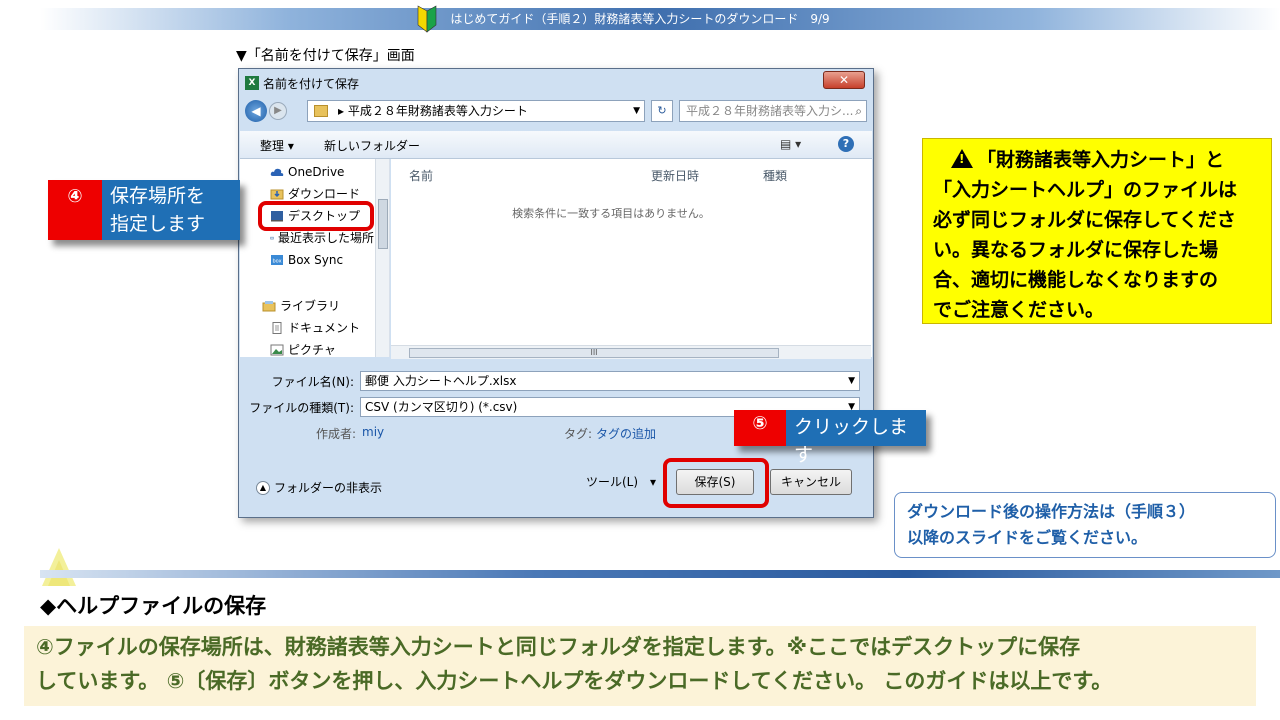  What do you see at coordinates (1076, 280) in the screenshot?
I see `warning-line5: 合、適切に機能しなくなりますの` at bounding box center [1076, 280].